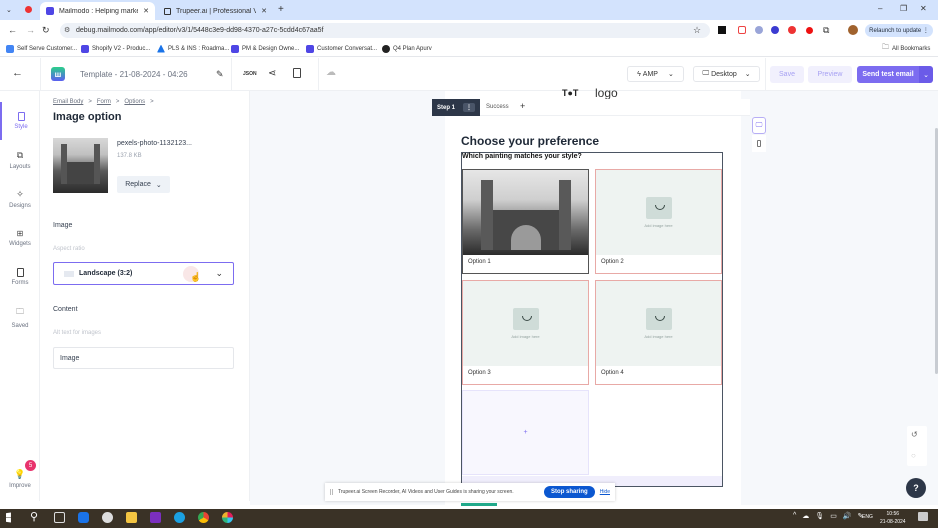 The width and height of the screenshot is (938, 528). What do you see at coordinates (59, 517) in the screenshot?
I see `task-view-icon` at bounding box center [59, 517].